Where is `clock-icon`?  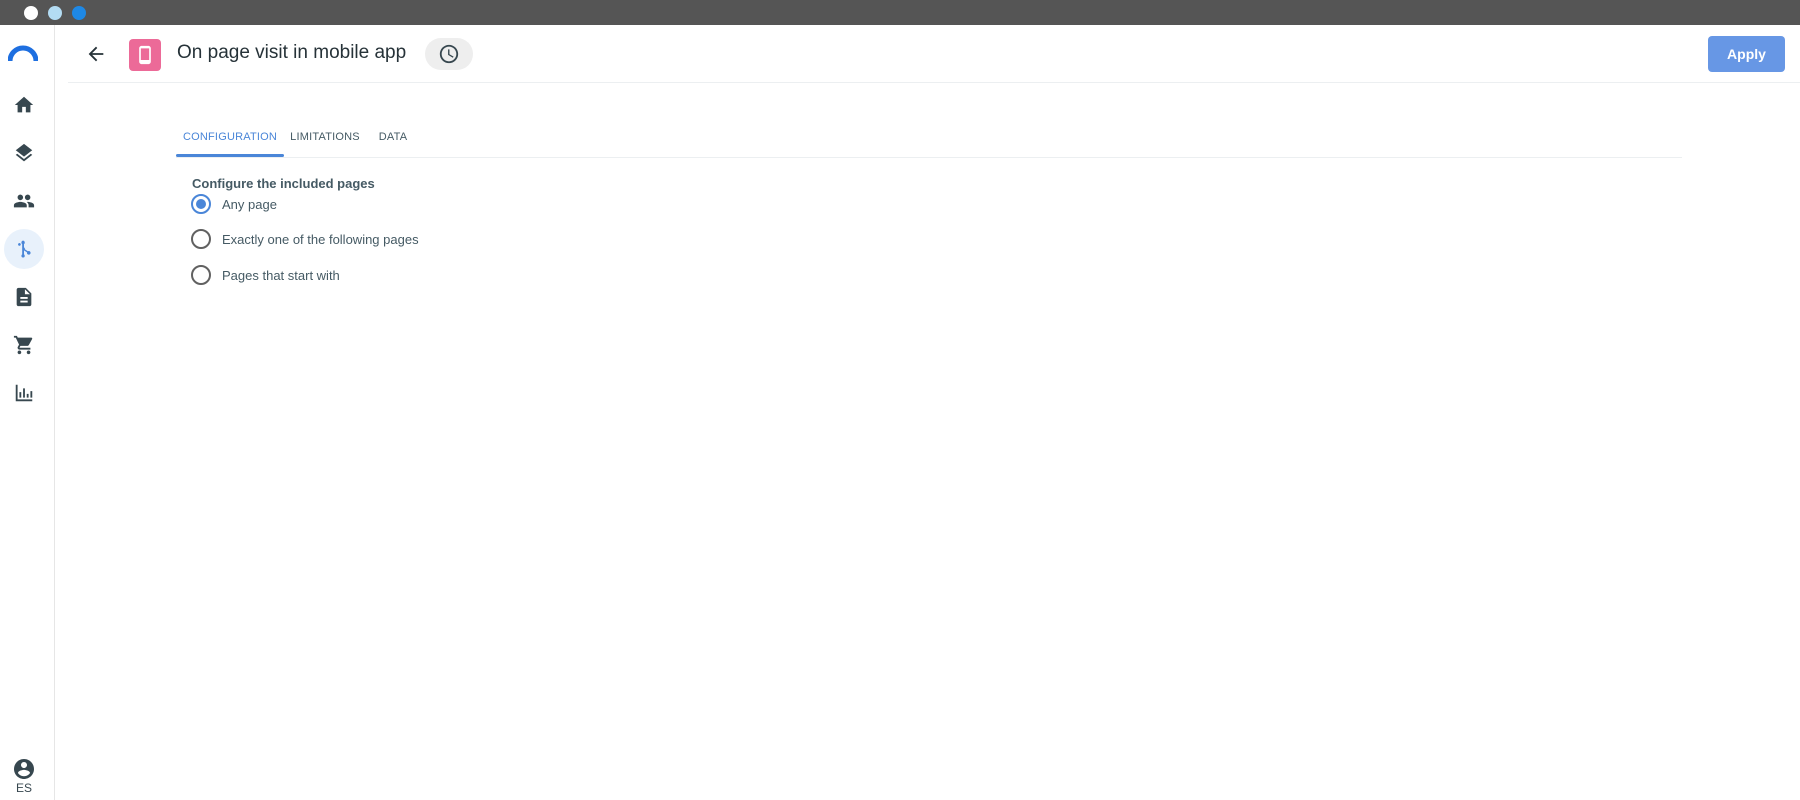
clock-icon is located at coordinates (449, 54).